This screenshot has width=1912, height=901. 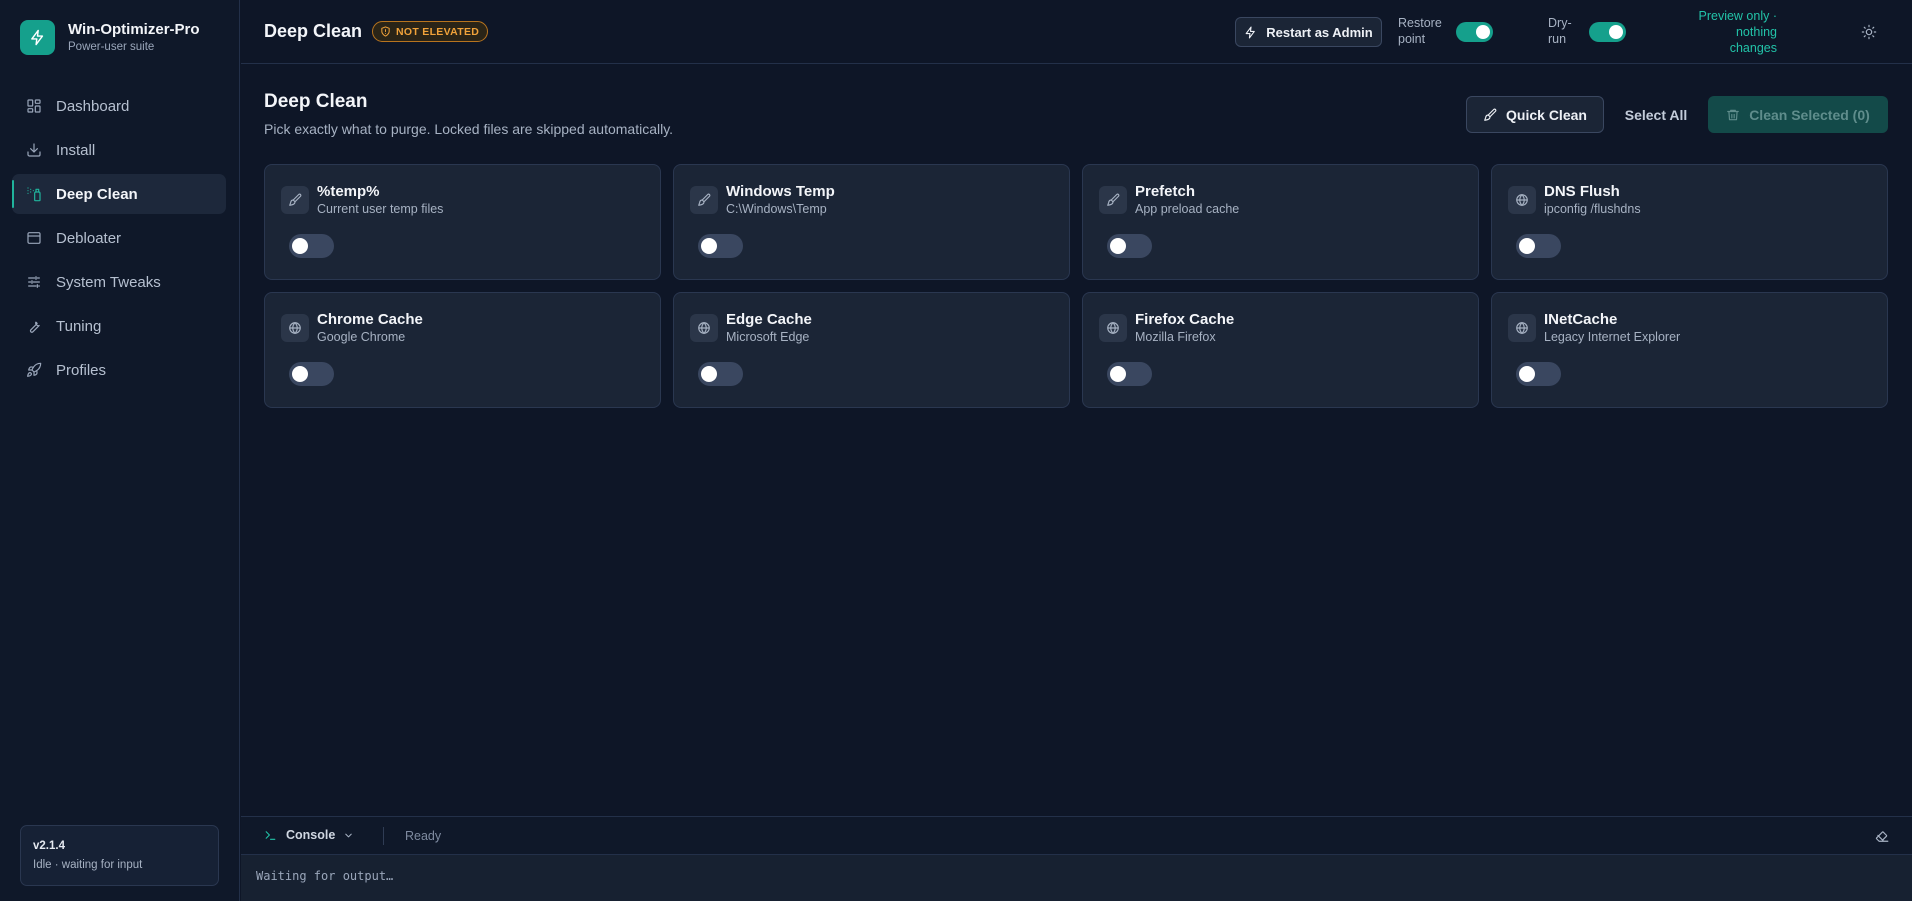 I want to click on clean-toggle-dns-flush, so click(x=1538, y=246).